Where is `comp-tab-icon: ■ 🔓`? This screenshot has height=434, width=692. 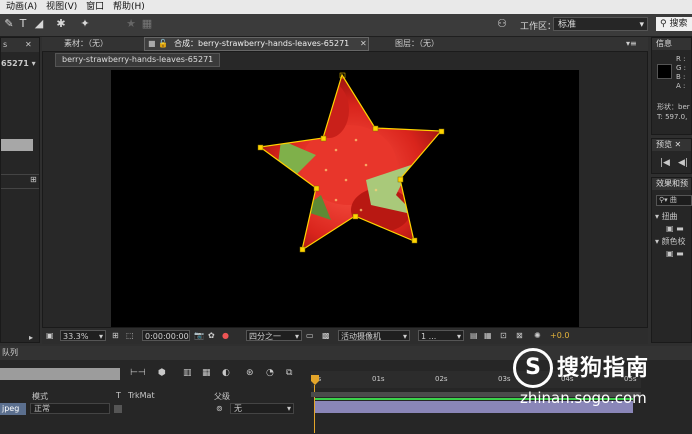
comp-tab-icon: ■ 🔓 is located at coordinates (158, 43).